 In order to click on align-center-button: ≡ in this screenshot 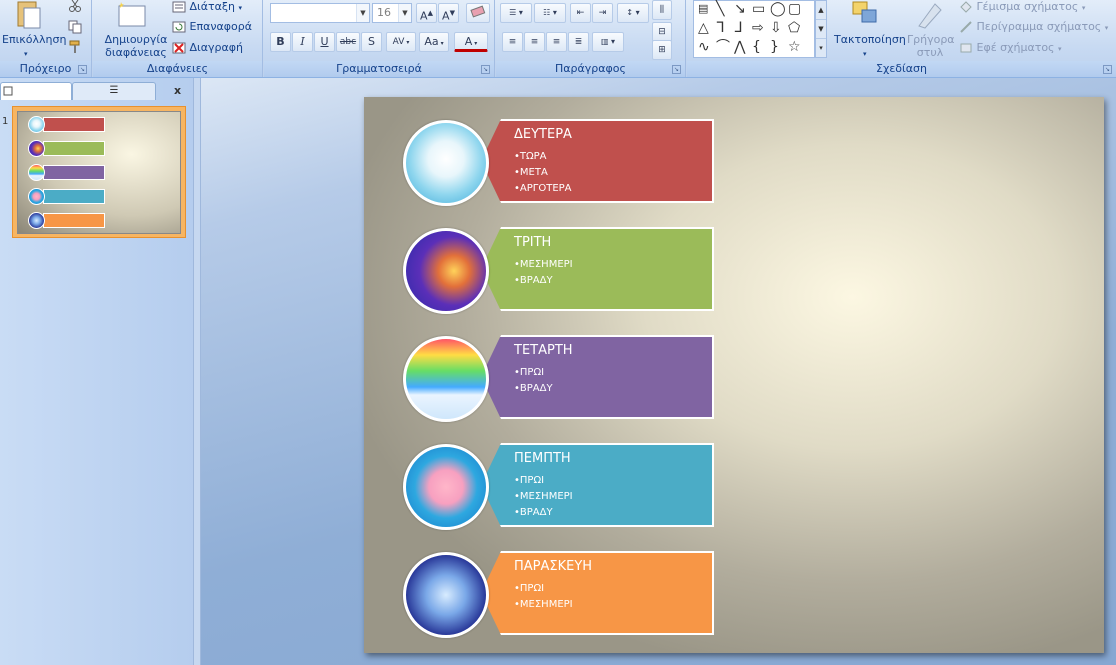, I will do `click(534, 42)`.